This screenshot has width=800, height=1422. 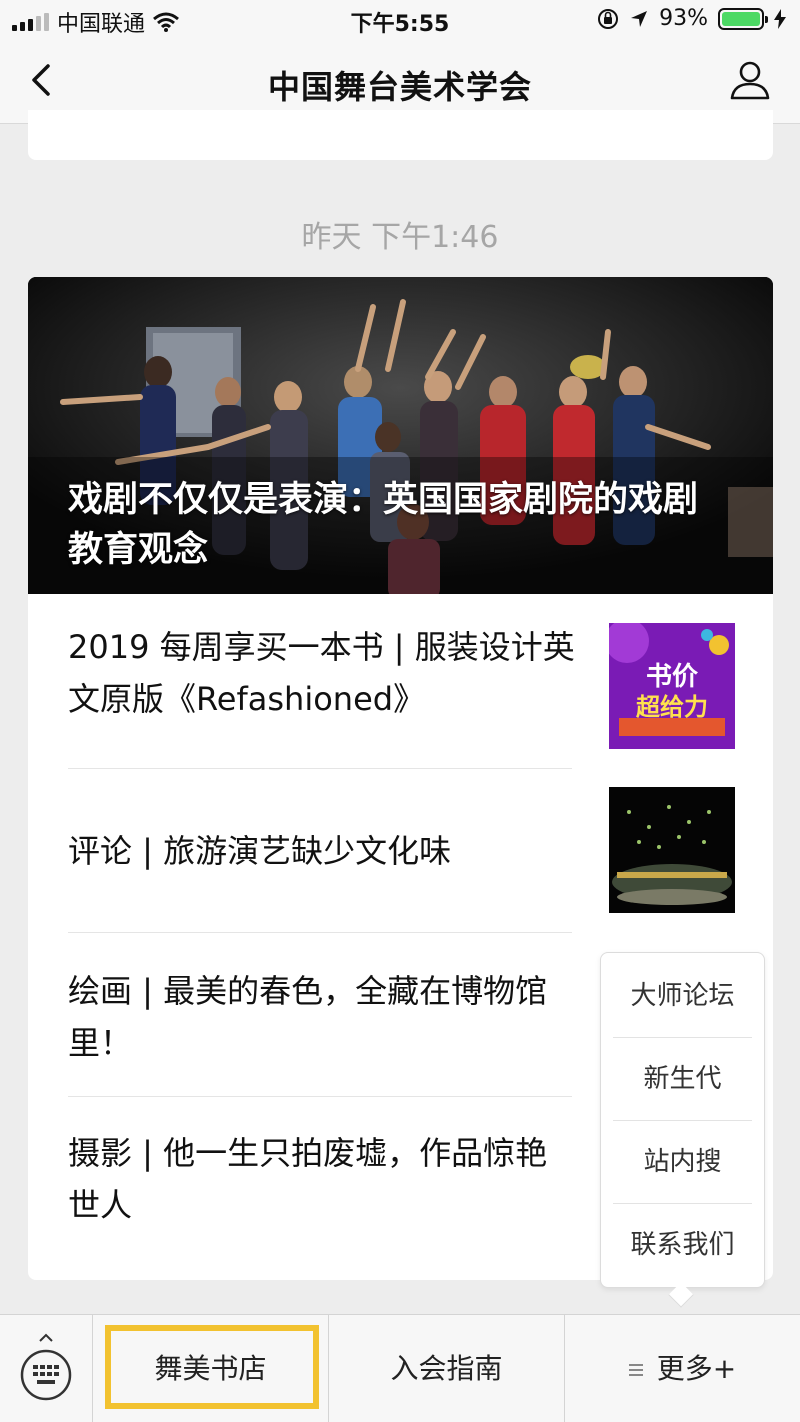 What do you see at coordinates (682, 1079) in the screenshot?
I see `popup-item-new-generation: 新生代` at bounding box center [682, 1079].